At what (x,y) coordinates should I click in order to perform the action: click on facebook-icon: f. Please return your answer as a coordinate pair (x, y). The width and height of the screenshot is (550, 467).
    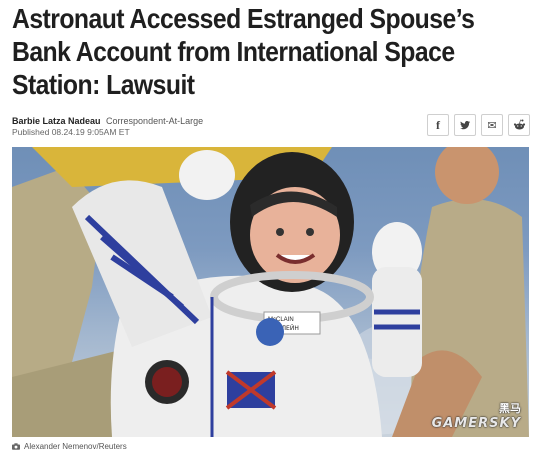
    Looking at the image, I should click on (438, 124).